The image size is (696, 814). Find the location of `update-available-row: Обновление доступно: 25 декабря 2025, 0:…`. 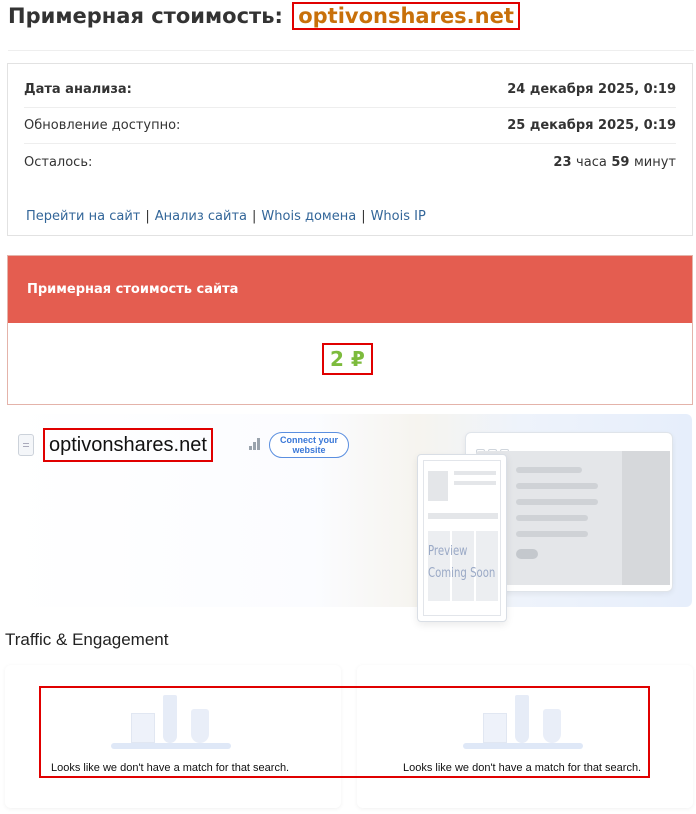

update-available-row: Обновление доступно: 25 декабря 2025, 0:… is located at coordinates (350, 126).